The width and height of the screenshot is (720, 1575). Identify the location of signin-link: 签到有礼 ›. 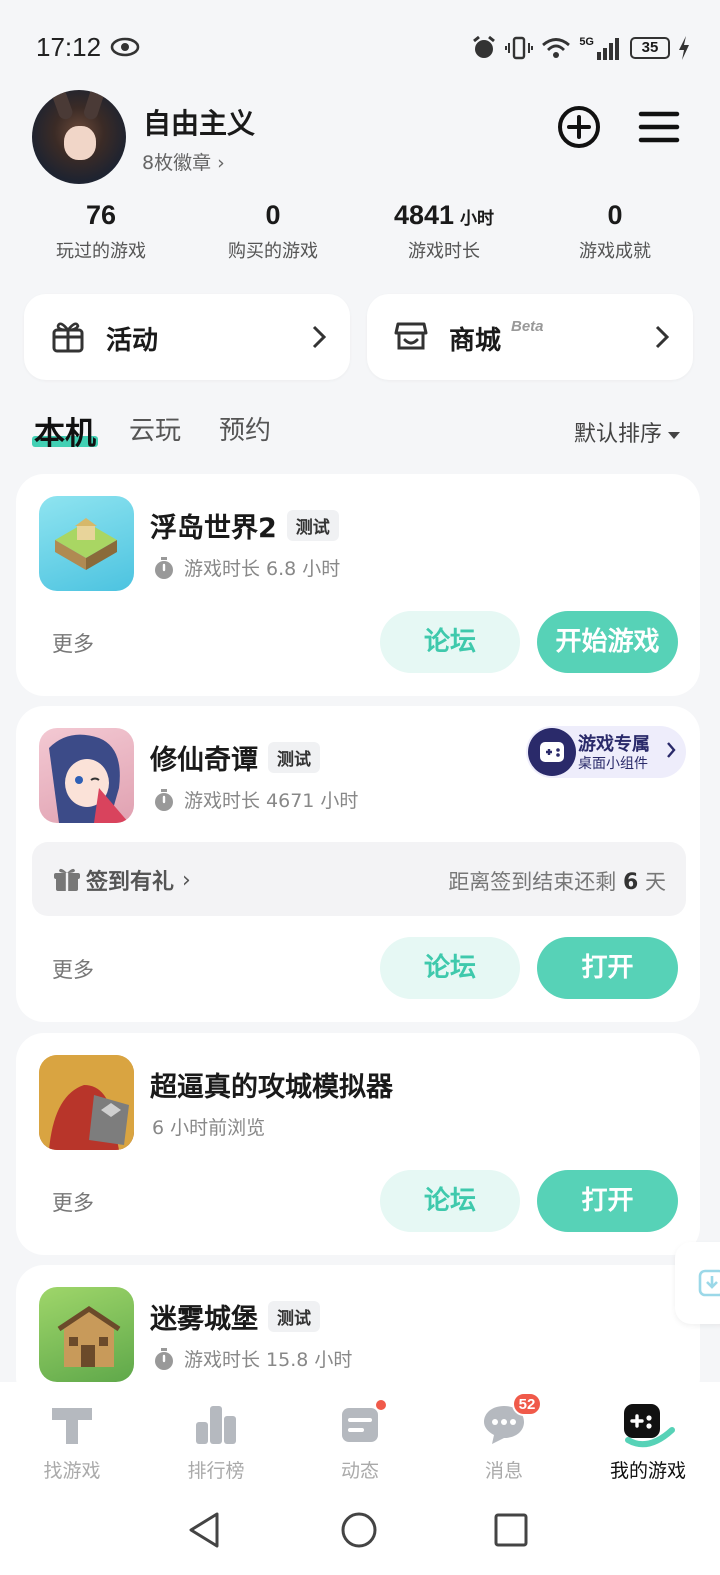
(122, 880).